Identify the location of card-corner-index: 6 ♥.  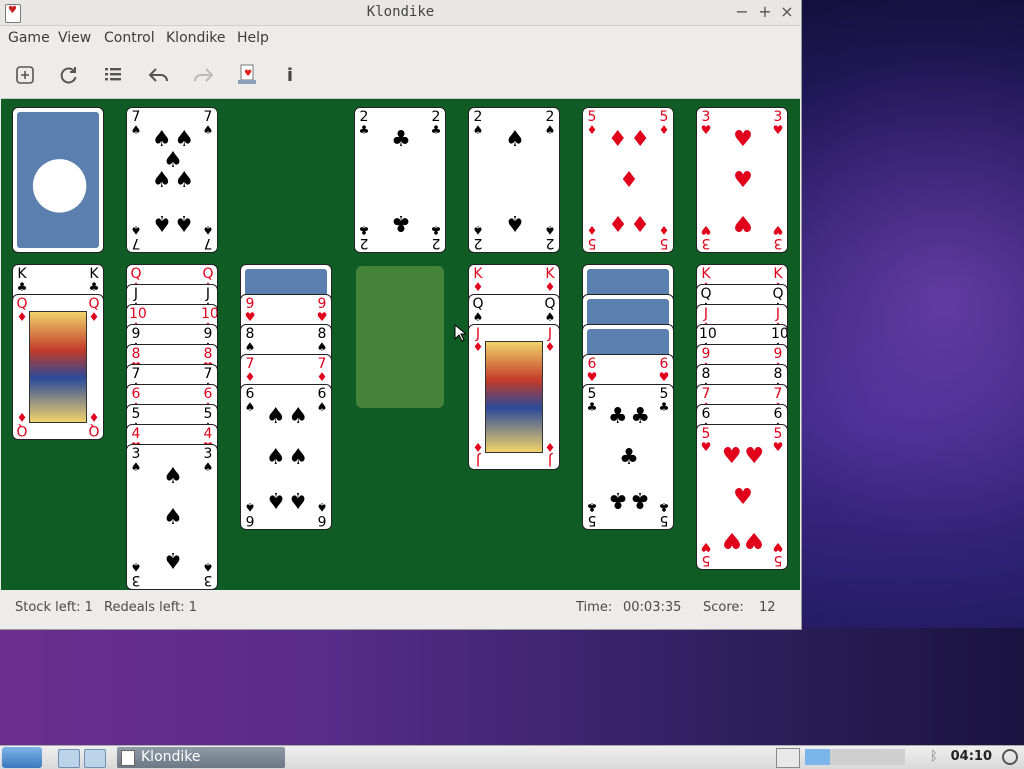
(592, 370).